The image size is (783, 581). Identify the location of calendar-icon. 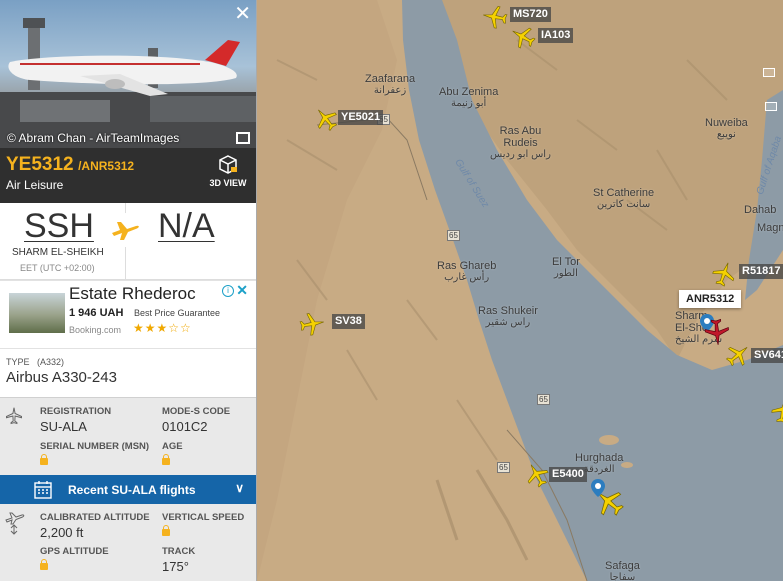
(43, 490).